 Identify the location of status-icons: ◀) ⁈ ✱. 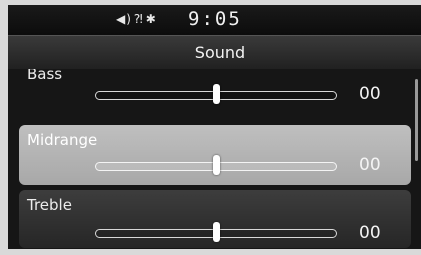
(137, 19).